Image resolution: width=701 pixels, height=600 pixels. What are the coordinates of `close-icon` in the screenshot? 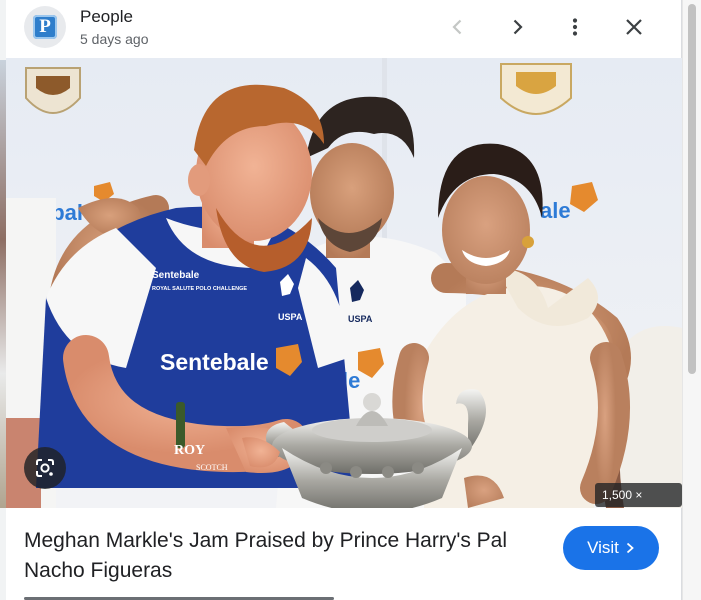 It's located at (634, 27).